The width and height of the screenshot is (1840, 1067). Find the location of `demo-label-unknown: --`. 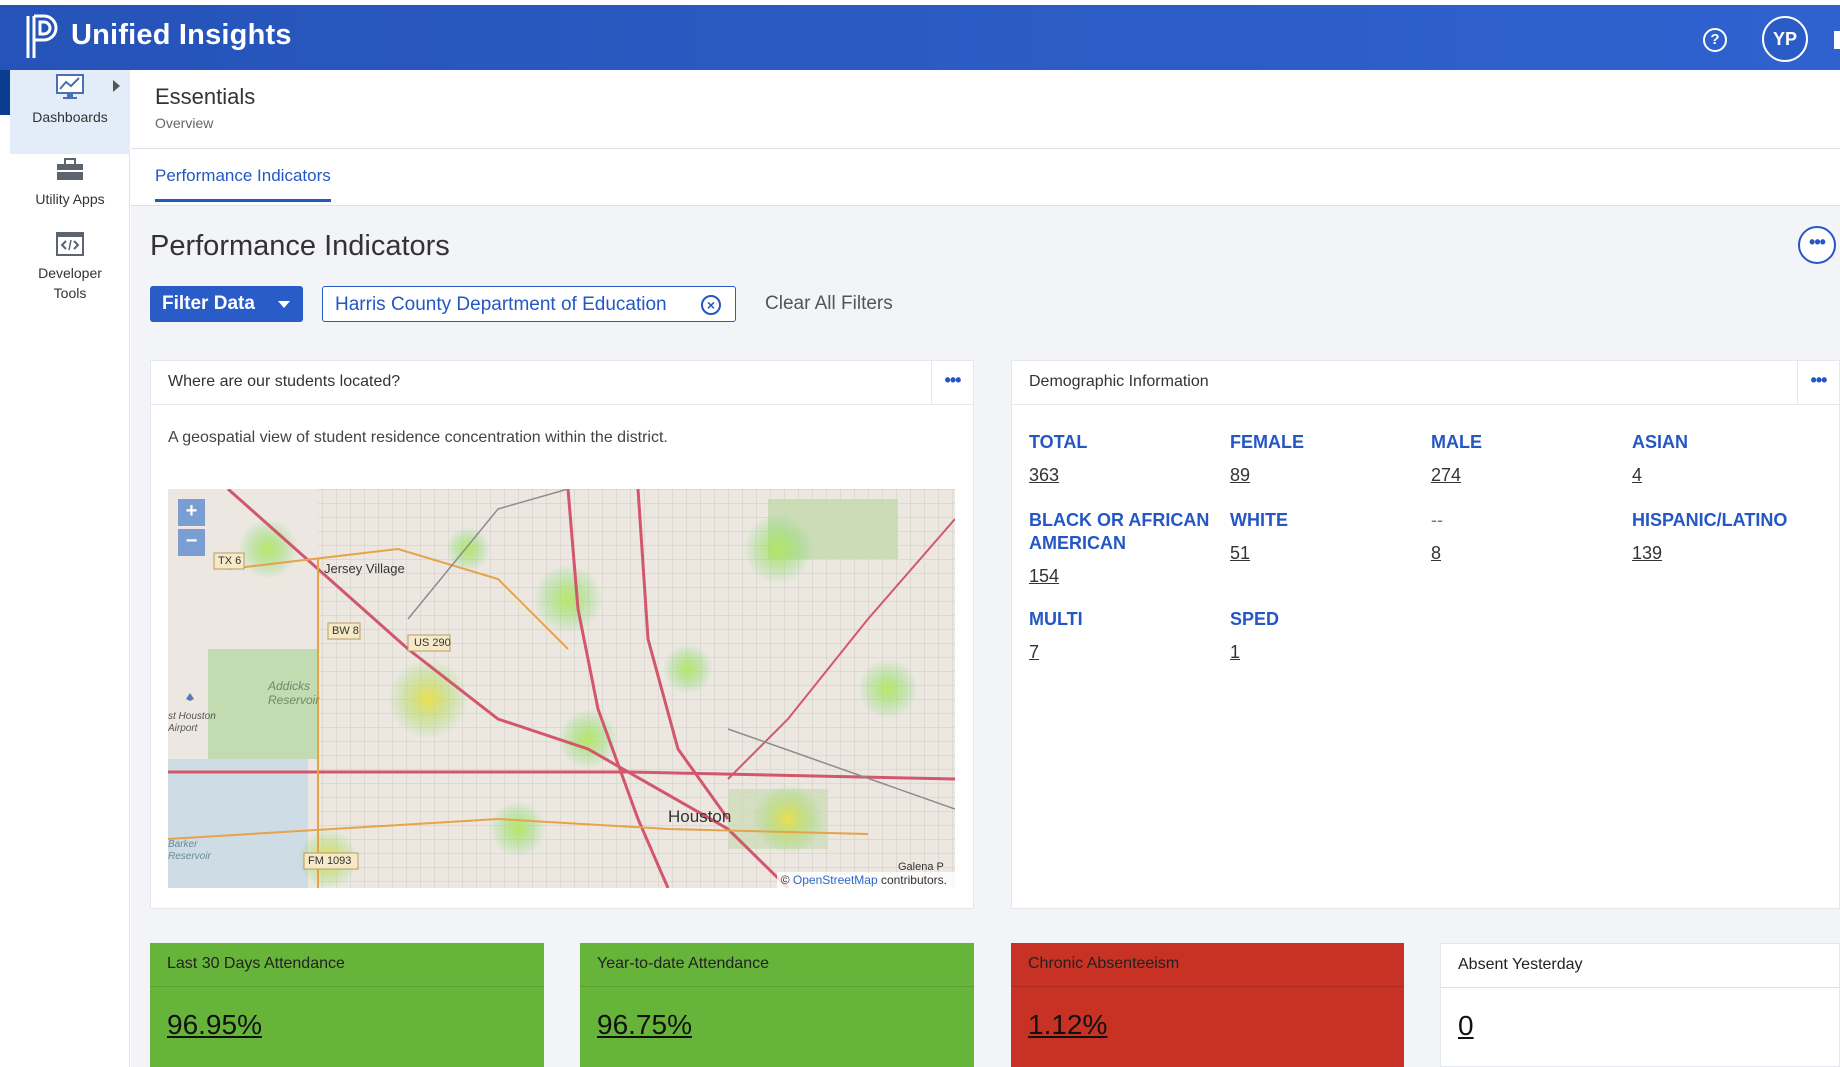

demo-label-unknown: -- is located at coordinates (1437, 520).